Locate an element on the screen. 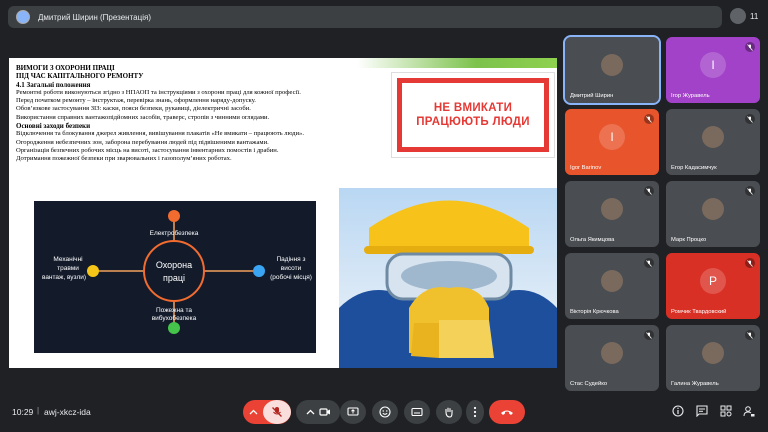  camera-control is located at coordinates (318, 412).